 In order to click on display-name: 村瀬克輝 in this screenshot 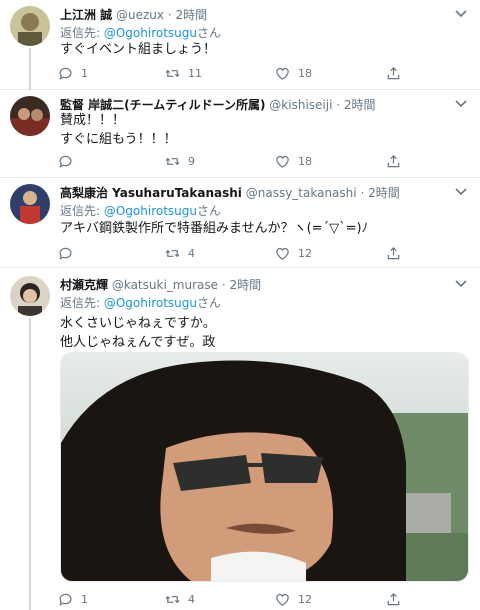, I will do `click(84, 285)`.